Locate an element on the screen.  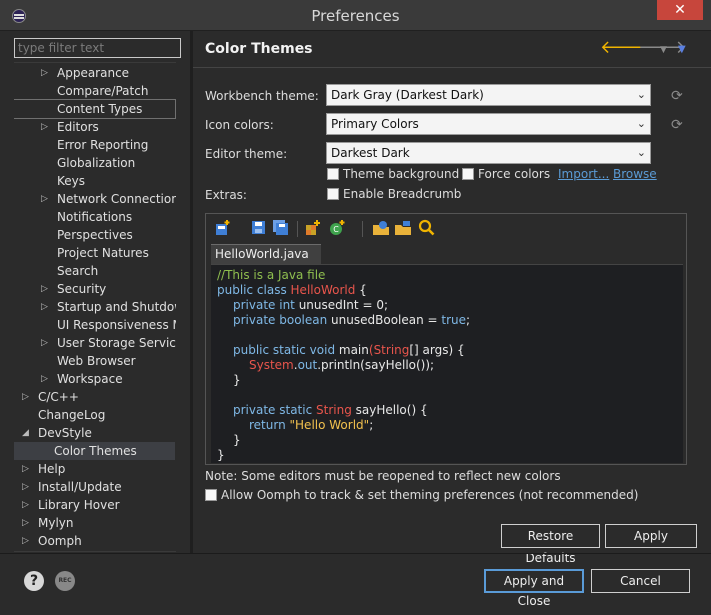
tree-item: Project Natures is located at coordinates (94, 253).